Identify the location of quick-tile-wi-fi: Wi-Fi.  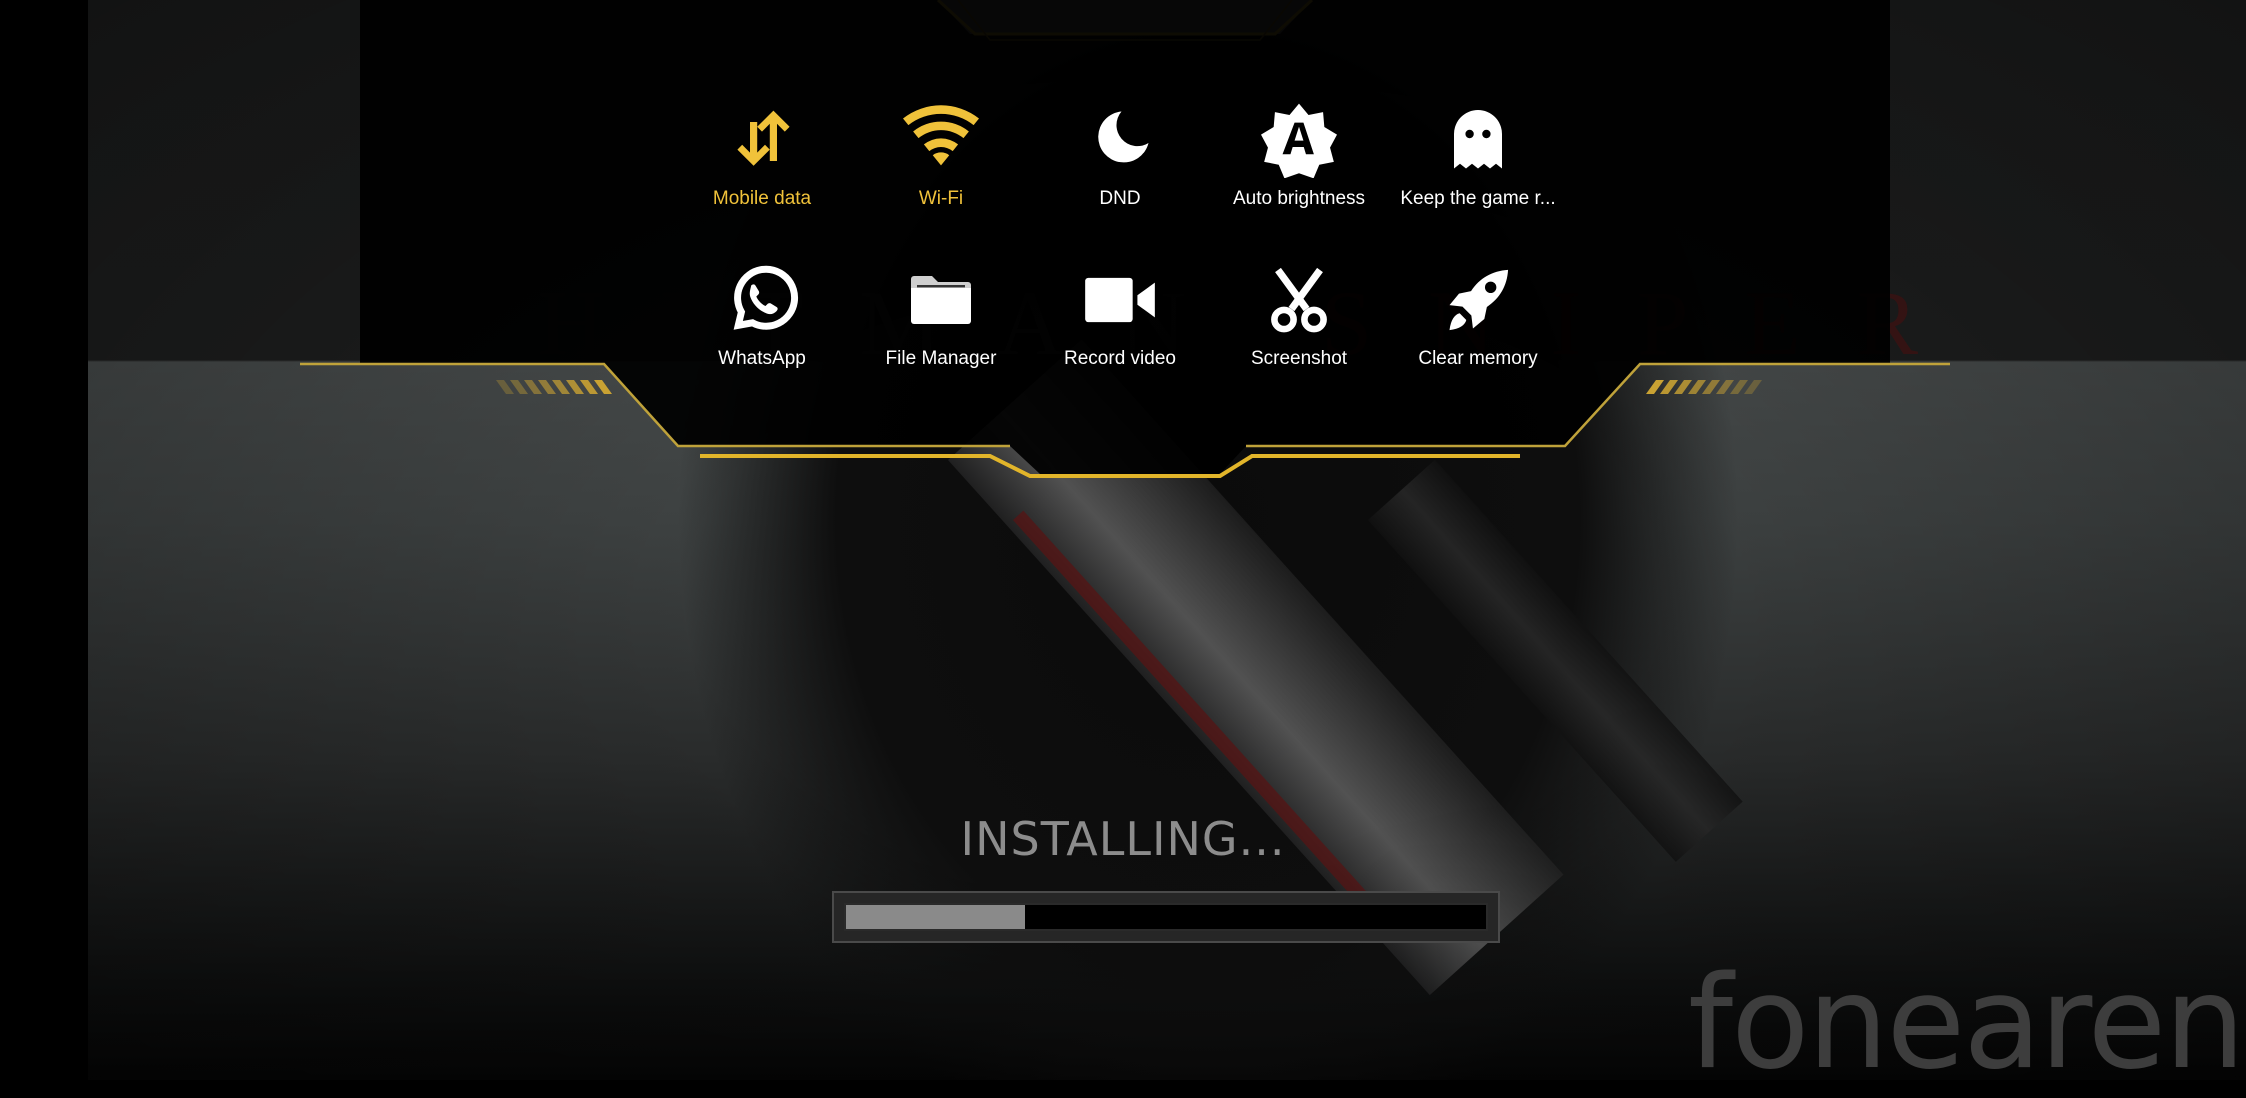
(941, 167).